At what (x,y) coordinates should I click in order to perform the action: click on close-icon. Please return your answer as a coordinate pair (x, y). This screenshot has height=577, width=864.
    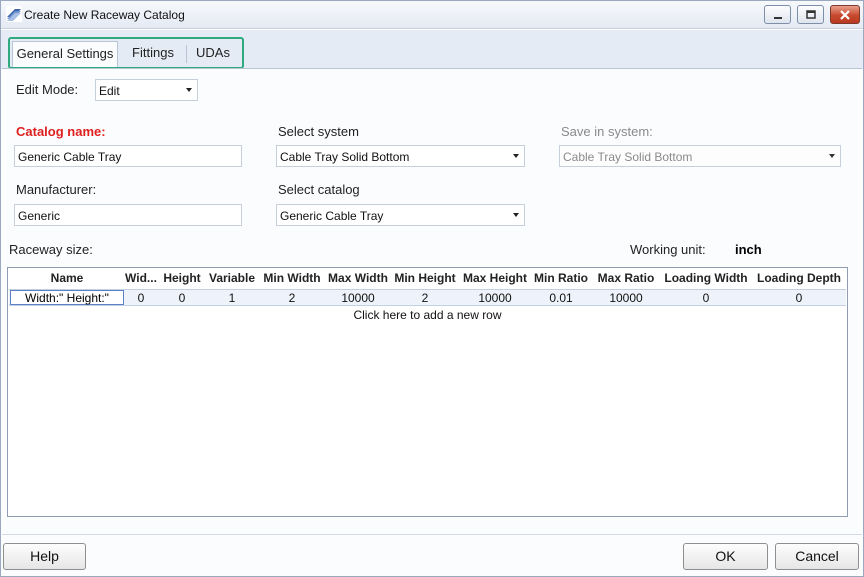
    Looking at the image, I should click on (845, 14).